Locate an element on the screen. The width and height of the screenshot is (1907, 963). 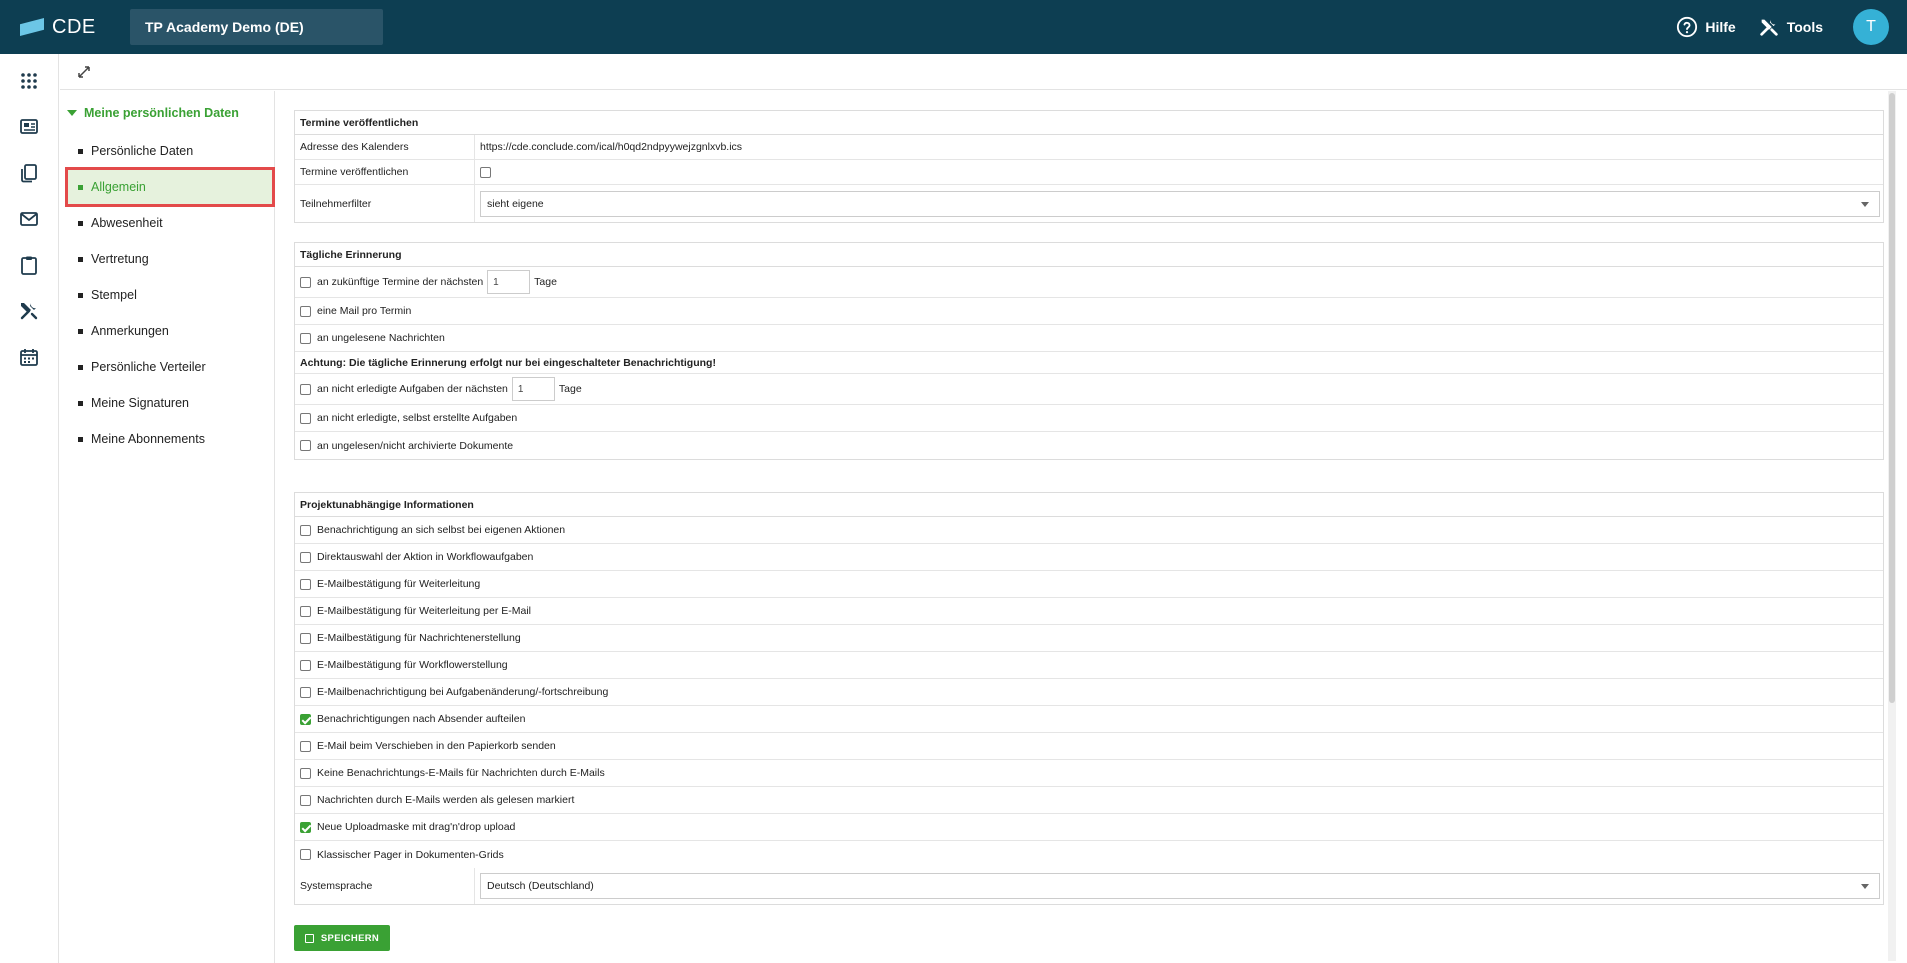
language-select-value: Deutsch (Deutschland) is located at coordinates (540, 886).